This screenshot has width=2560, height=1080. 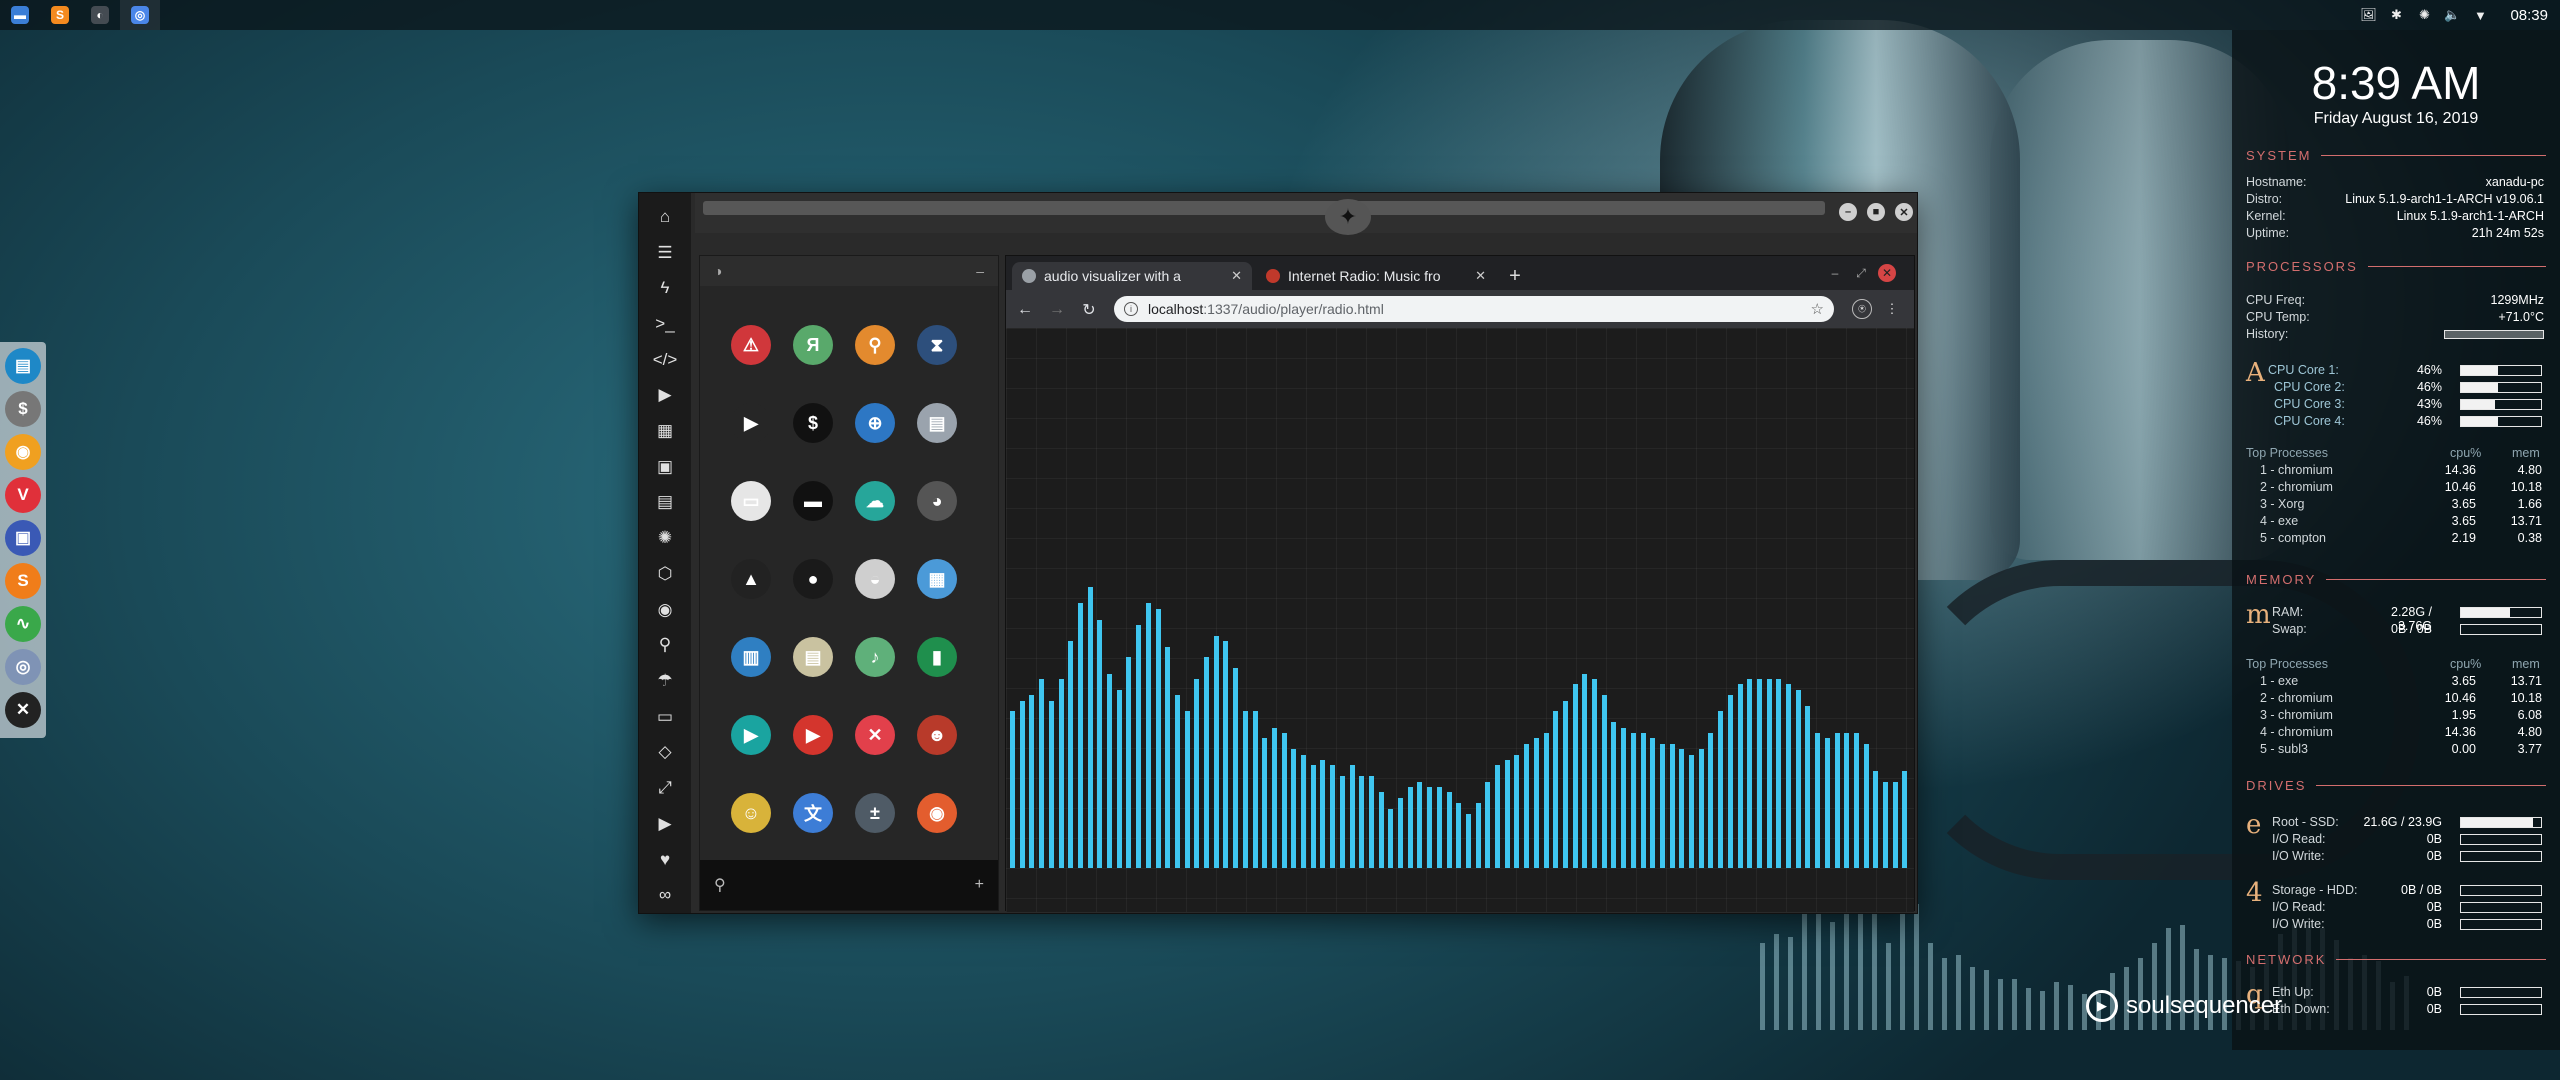 I want to click on play-icon: ▶, so click(x=665, y=396).